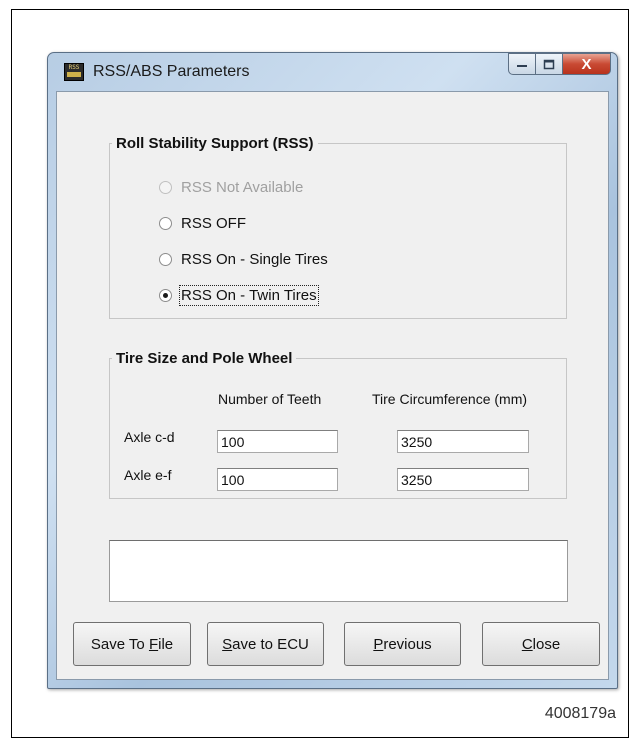  Describe the element at coordinates (546, 644) in the screenshot. I see `button-label: lose` at that location.